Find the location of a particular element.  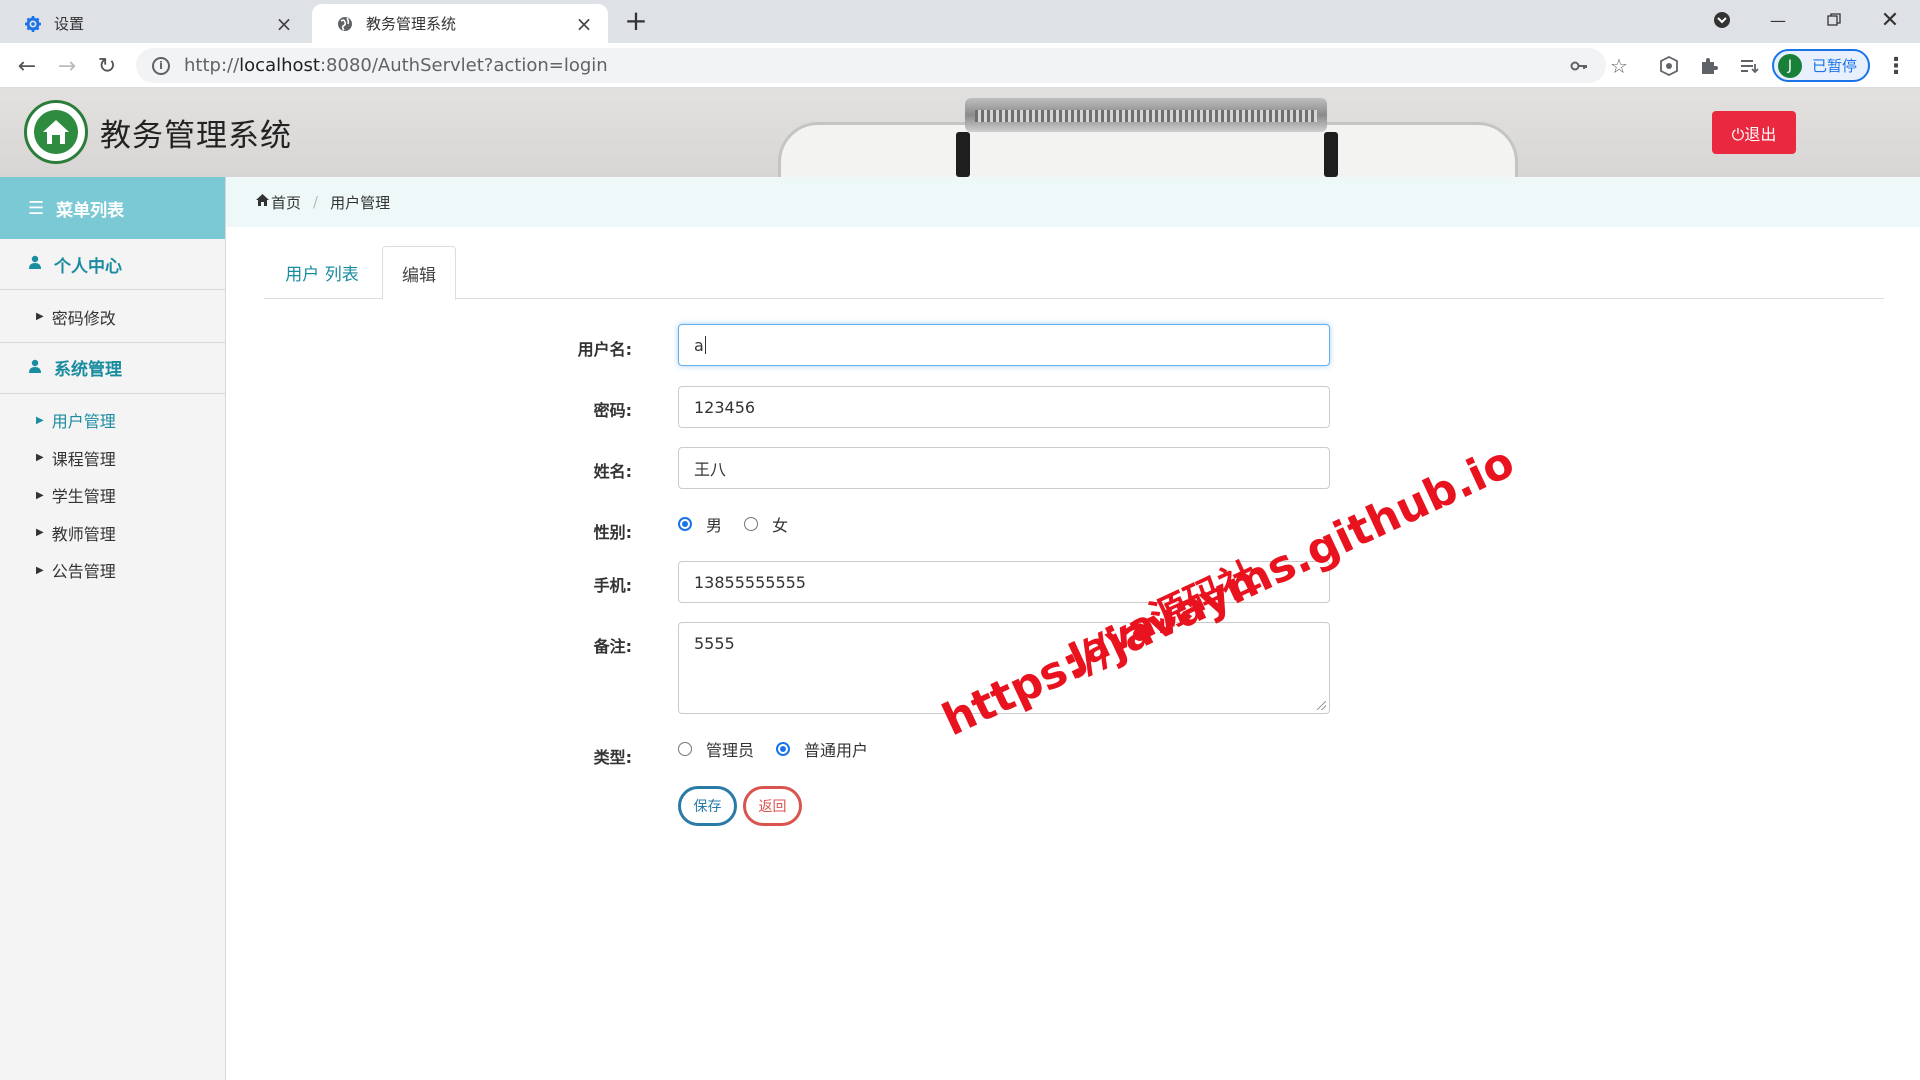

app-header: 教务管理系统 ⏻退出 is located at coordinates (960, 132).